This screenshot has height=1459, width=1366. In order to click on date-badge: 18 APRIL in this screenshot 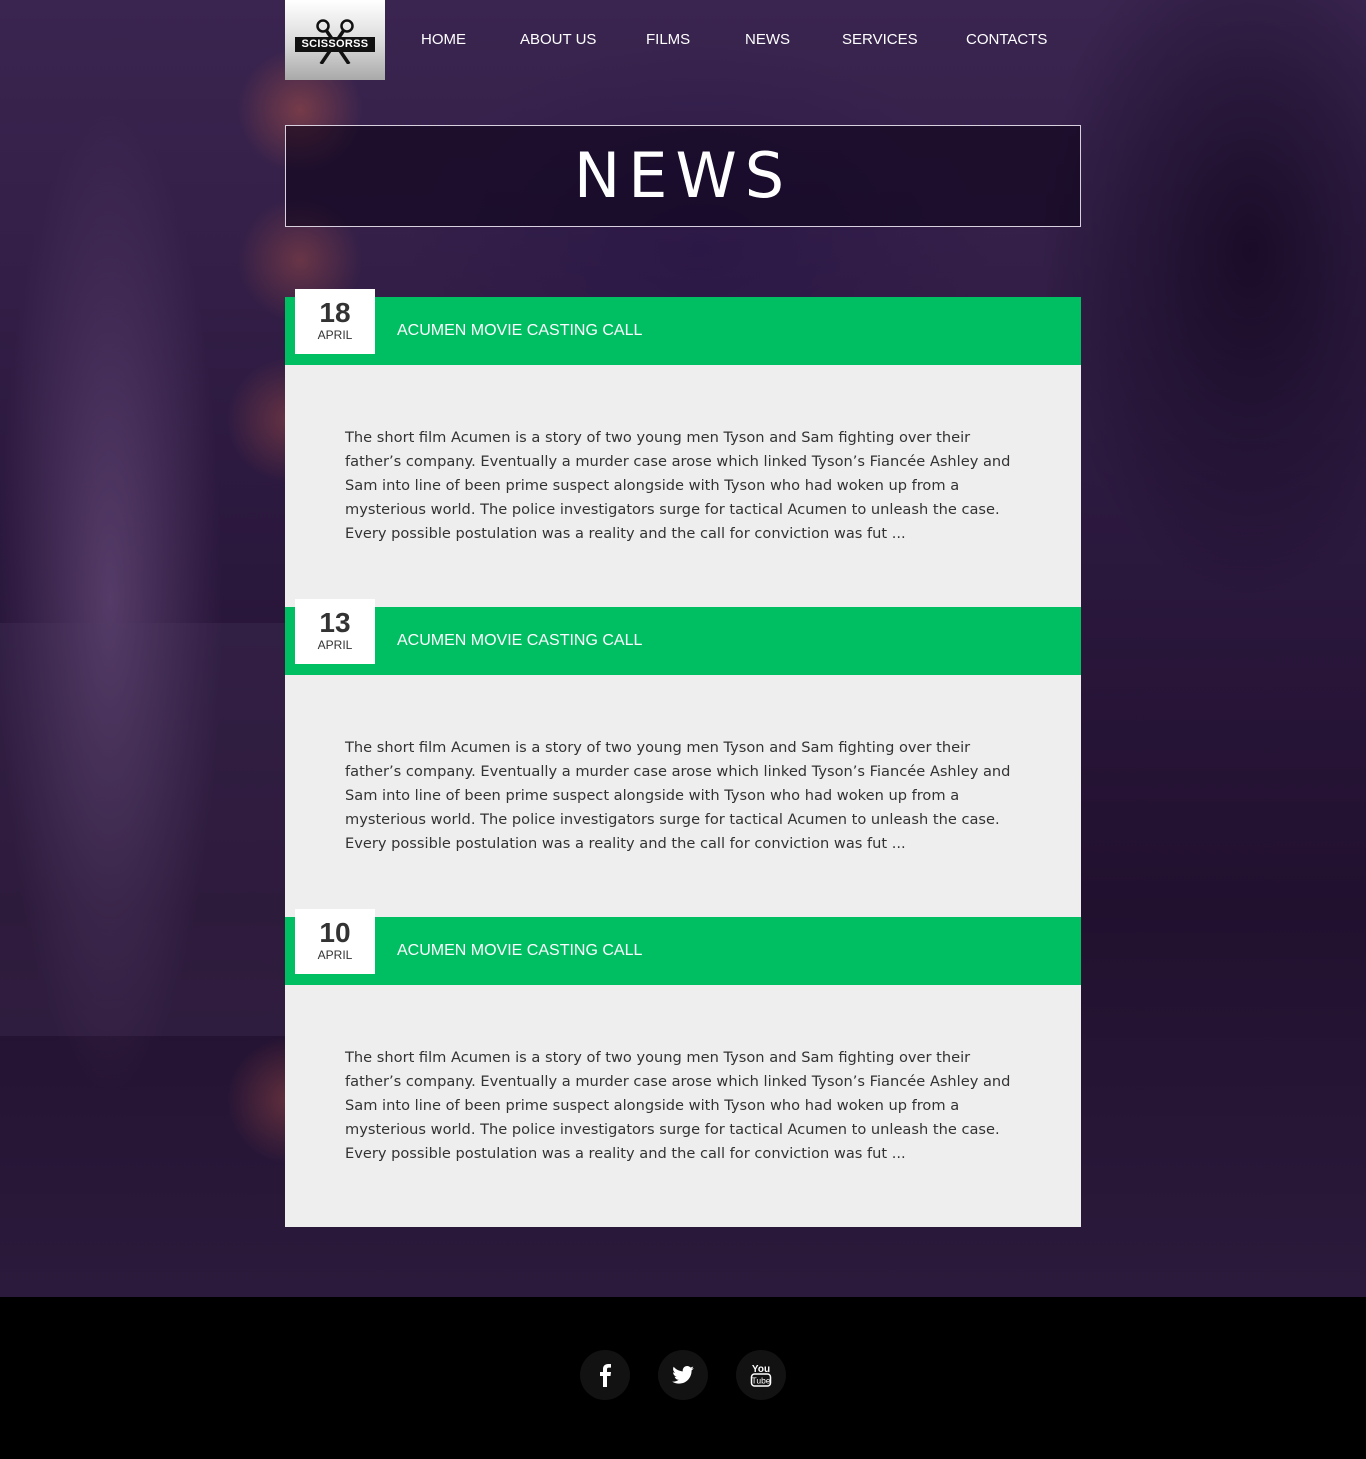, I will do `click(335, 321)`.